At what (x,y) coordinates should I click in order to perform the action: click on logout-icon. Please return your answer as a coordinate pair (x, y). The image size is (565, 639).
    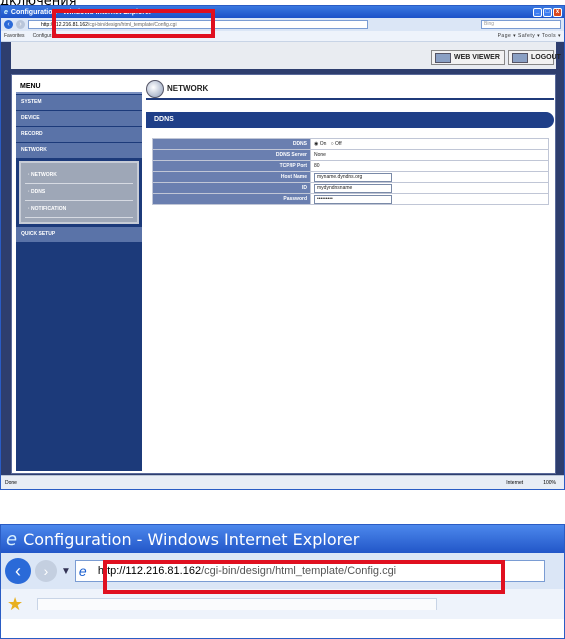
    Looking at the image, I should click on (520, 58).